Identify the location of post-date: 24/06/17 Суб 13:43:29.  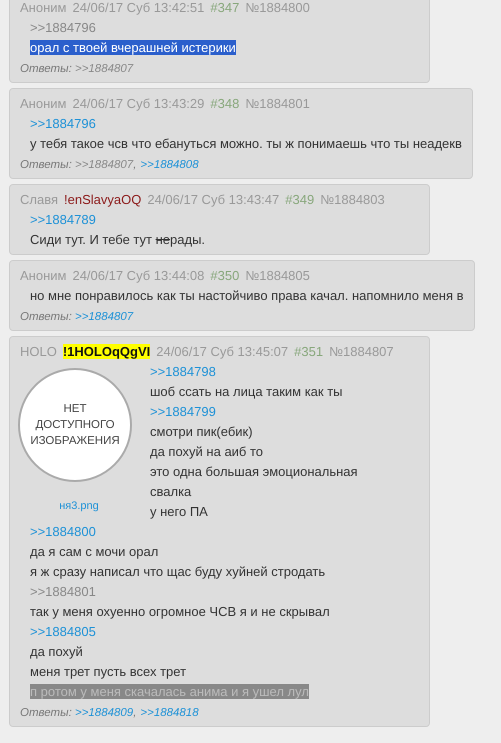
(138, 103).